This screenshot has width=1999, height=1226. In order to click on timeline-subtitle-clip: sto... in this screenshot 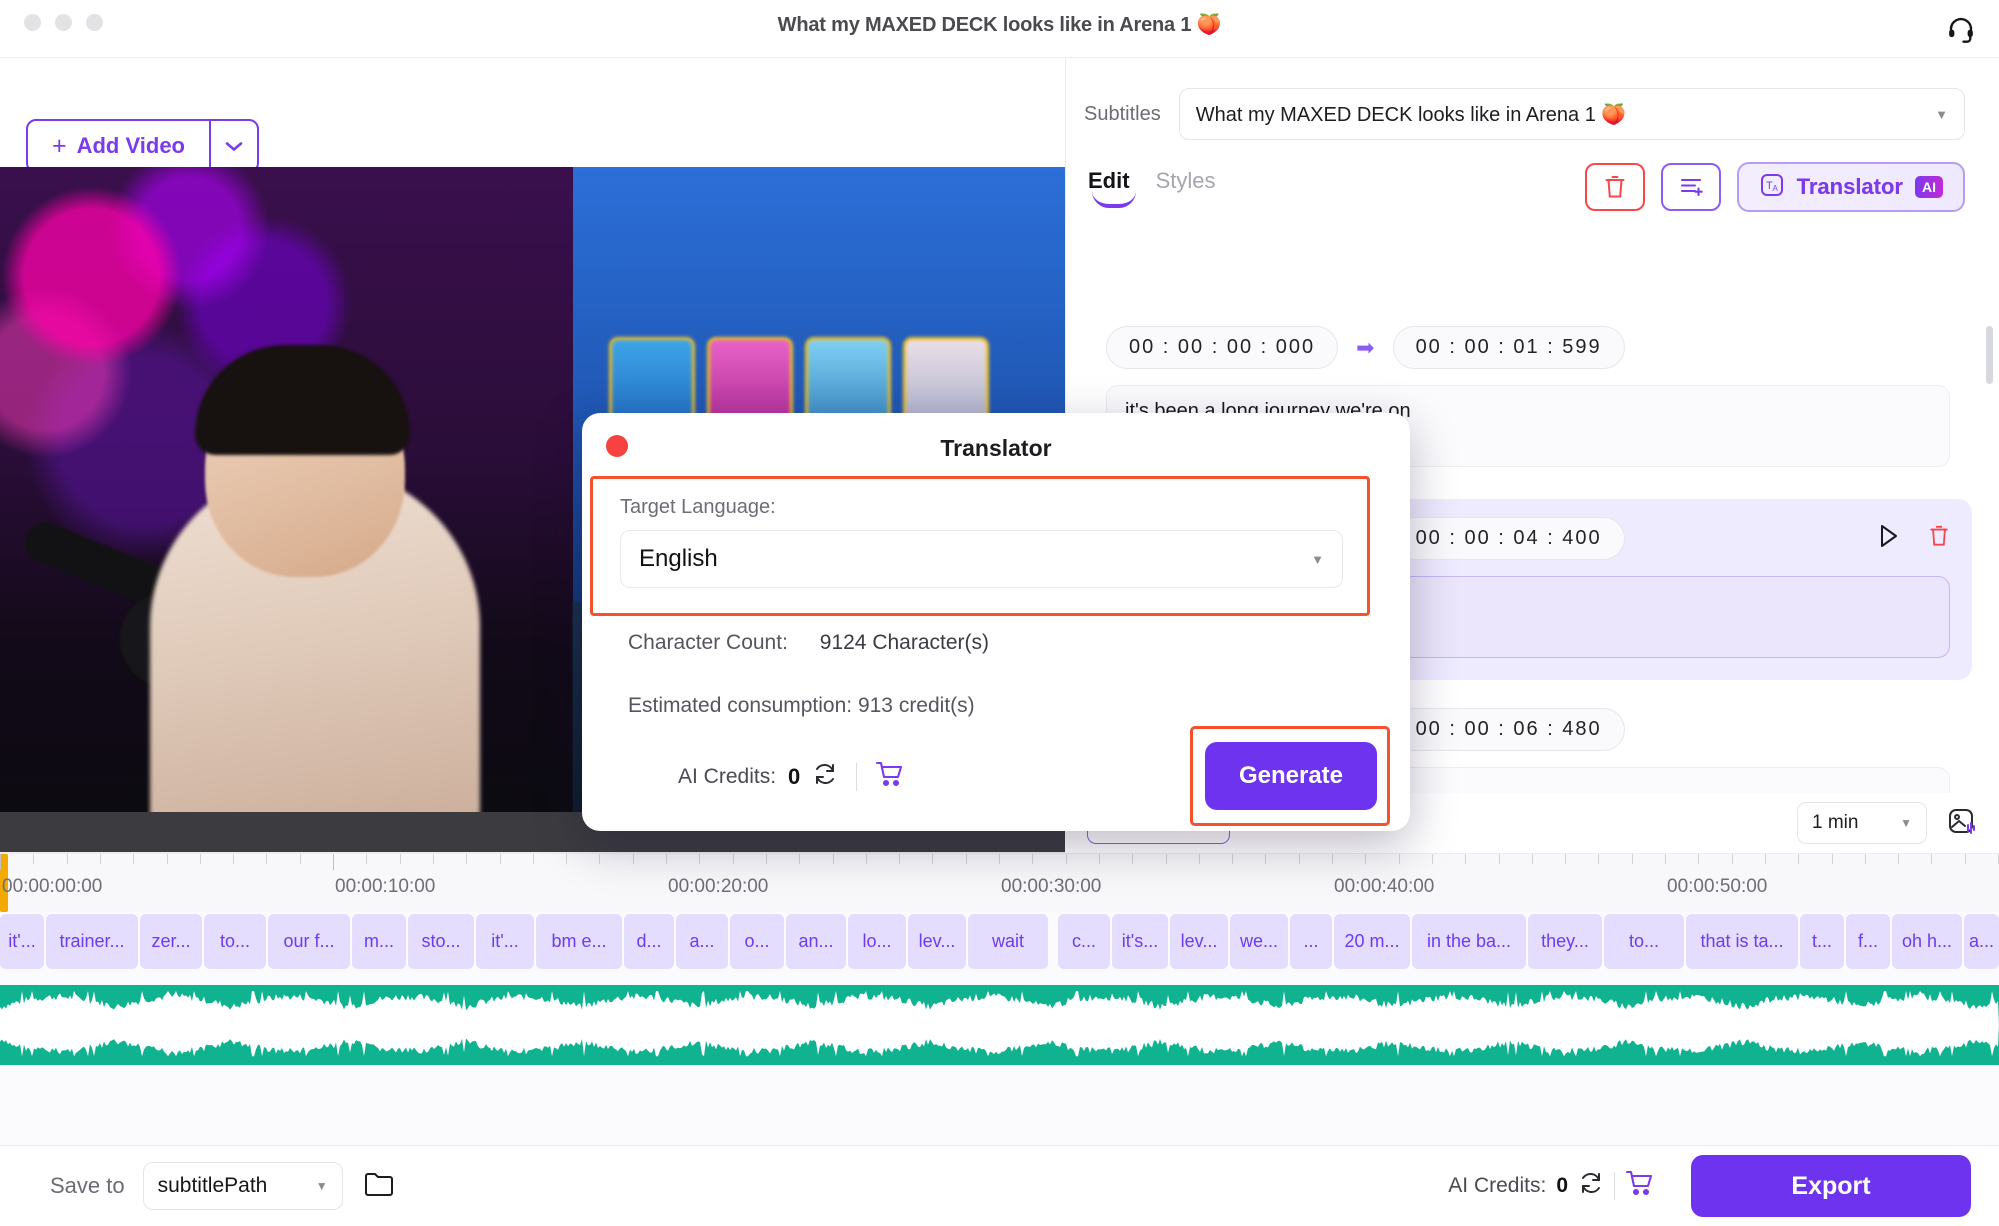, I will do `click(441, 941)`.